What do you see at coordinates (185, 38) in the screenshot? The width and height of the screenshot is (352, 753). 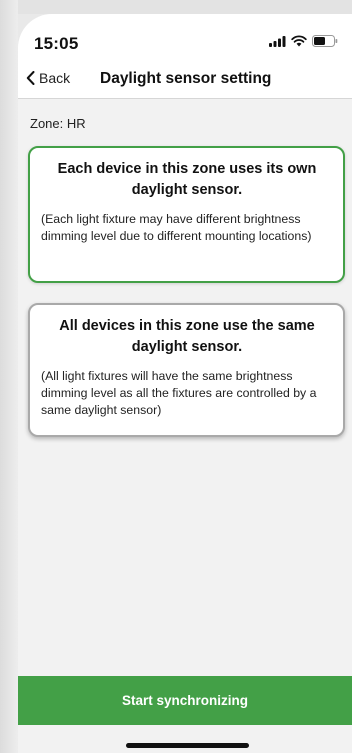 I see `status-bar: 15:05` at bounding box center [185, 38].